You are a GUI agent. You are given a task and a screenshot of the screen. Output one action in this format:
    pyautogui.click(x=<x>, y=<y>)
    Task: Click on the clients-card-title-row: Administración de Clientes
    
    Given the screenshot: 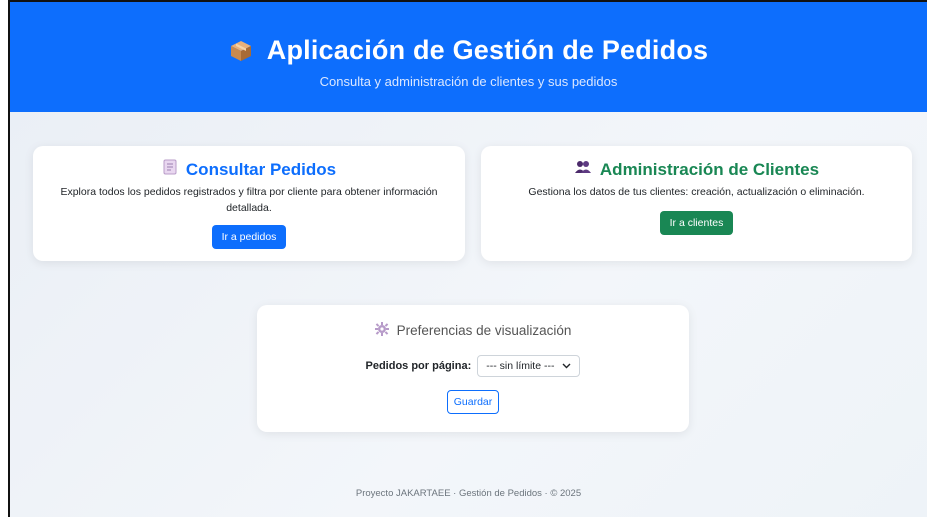 What is the action you would take?
    pyautogui.click(x=696, y=169)
    